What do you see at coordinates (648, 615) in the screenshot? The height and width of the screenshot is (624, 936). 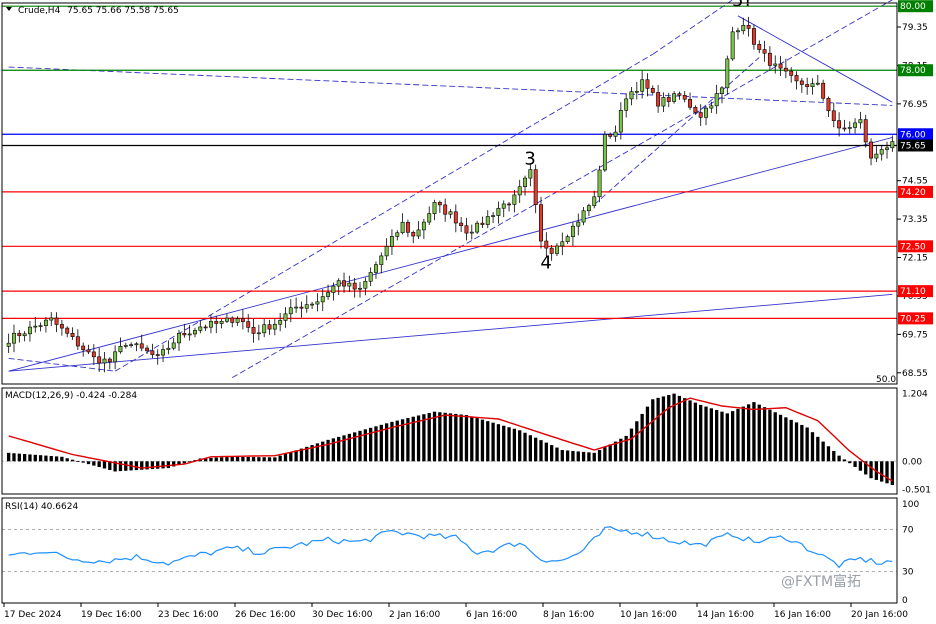 I see `x-tick-label: 10 Jan 16:00` at bounding box center [648, 615].